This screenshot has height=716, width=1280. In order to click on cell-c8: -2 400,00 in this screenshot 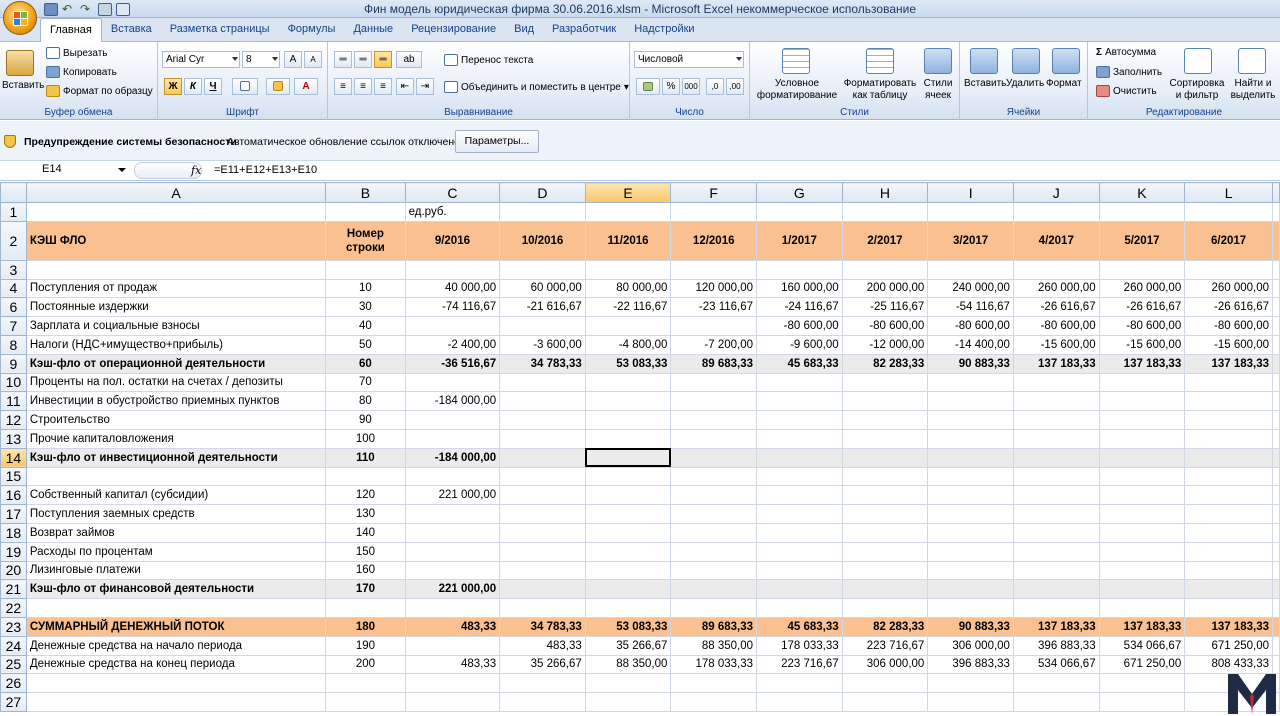, I will do `click(452, 344)`.